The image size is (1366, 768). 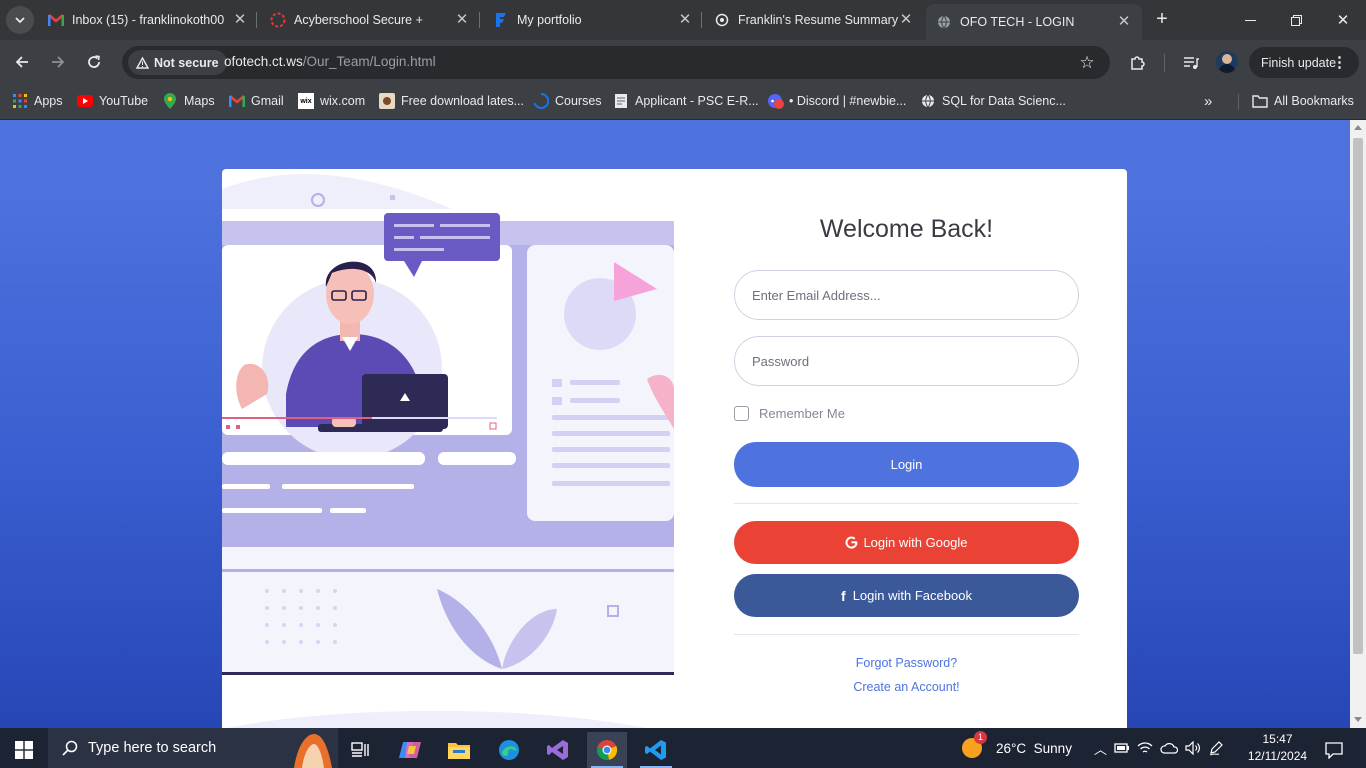 I want to click on wifi-icon, so click(x=1145, y=748).